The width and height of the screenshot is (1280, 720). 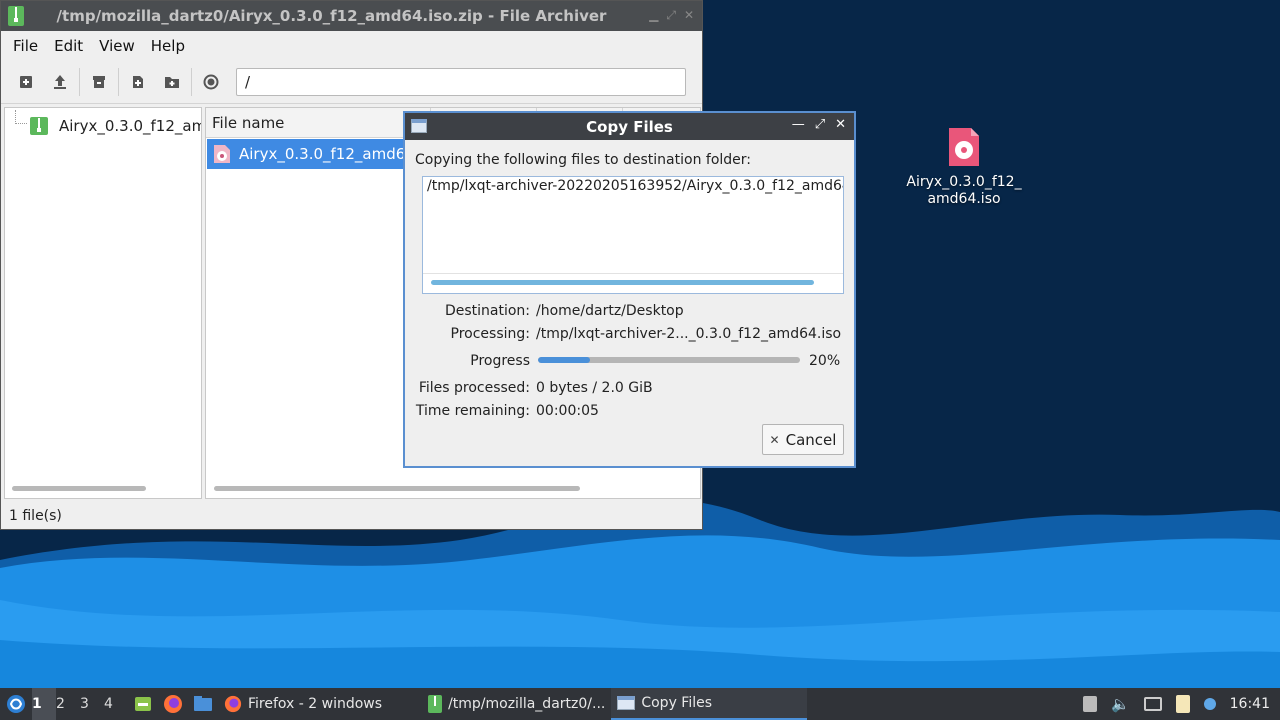 What do you see at coordinates (825, 361) in the screenshot?
I see `progress-percent: 20%` at bounding box center [825, 361].